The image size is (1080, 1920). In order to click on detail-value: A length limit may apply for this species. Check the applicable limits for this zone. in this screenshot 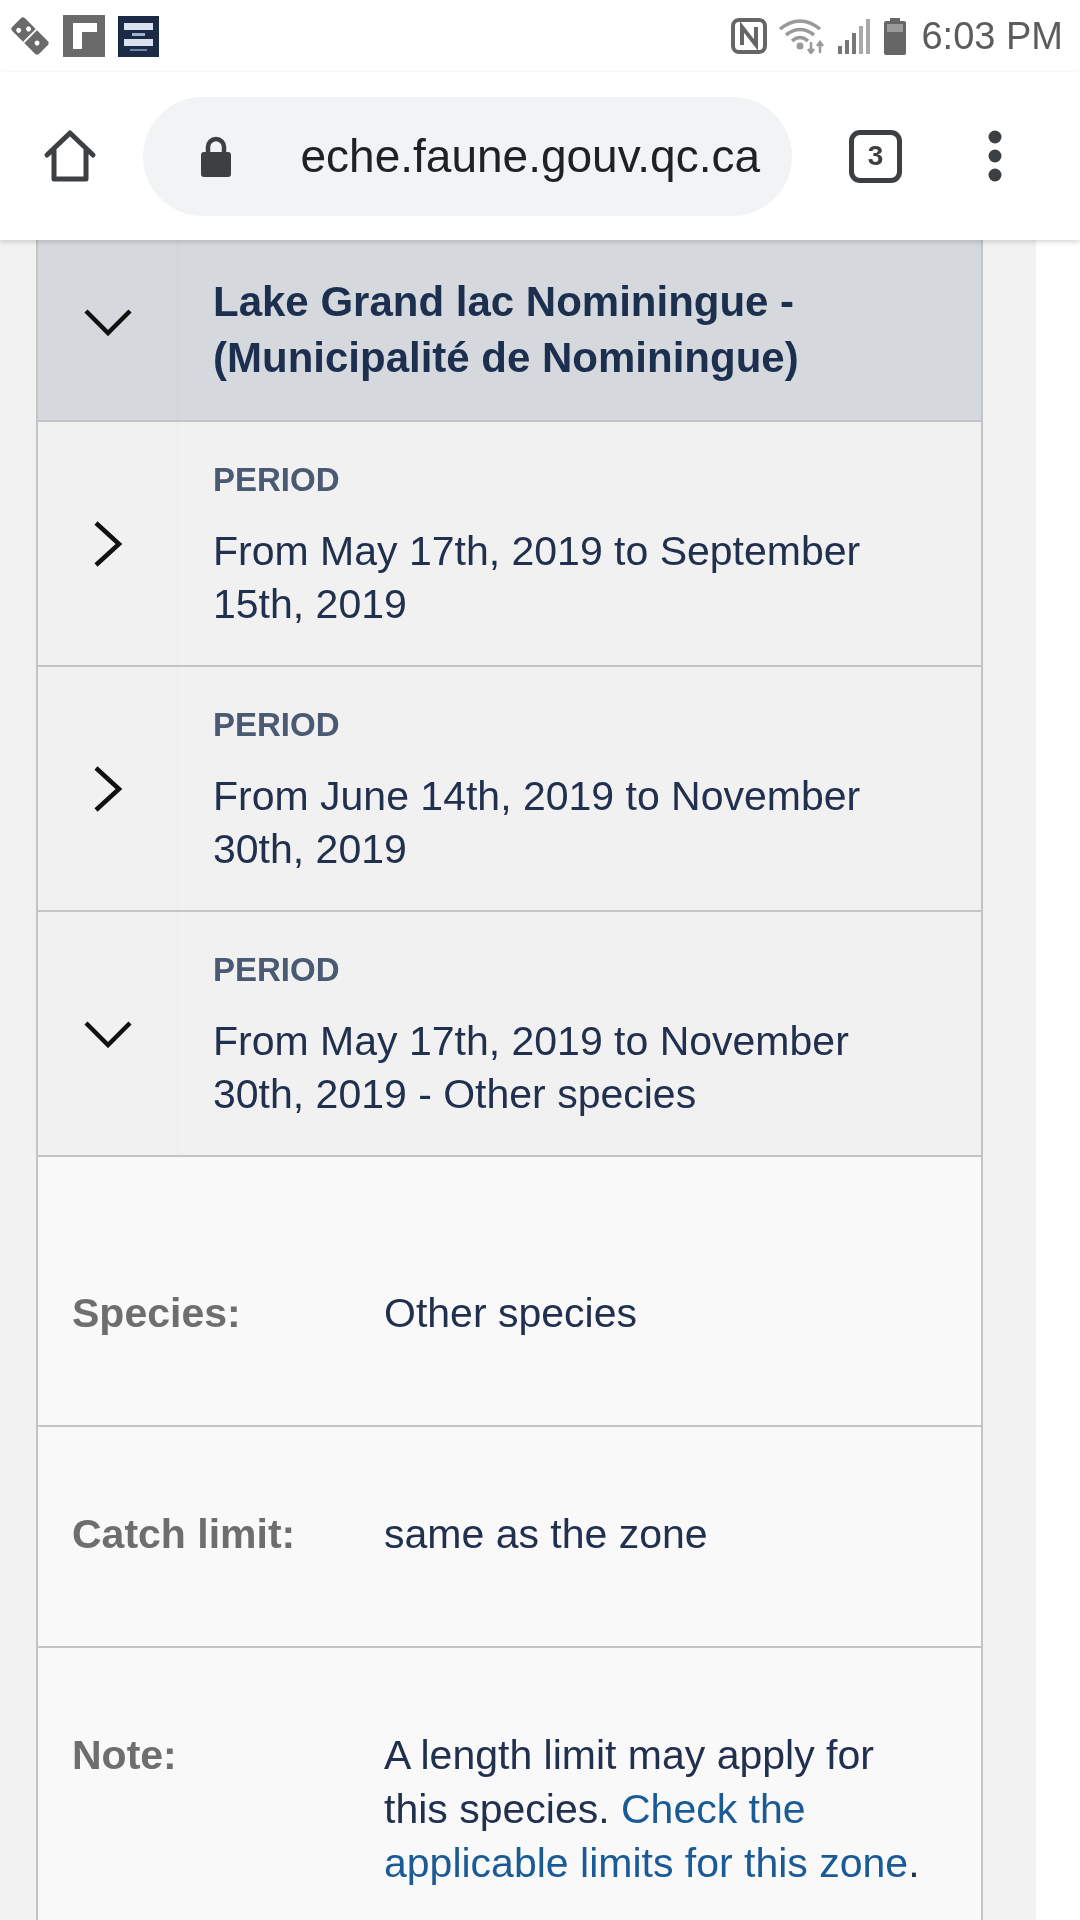, I will do `click(652, 1809)`.